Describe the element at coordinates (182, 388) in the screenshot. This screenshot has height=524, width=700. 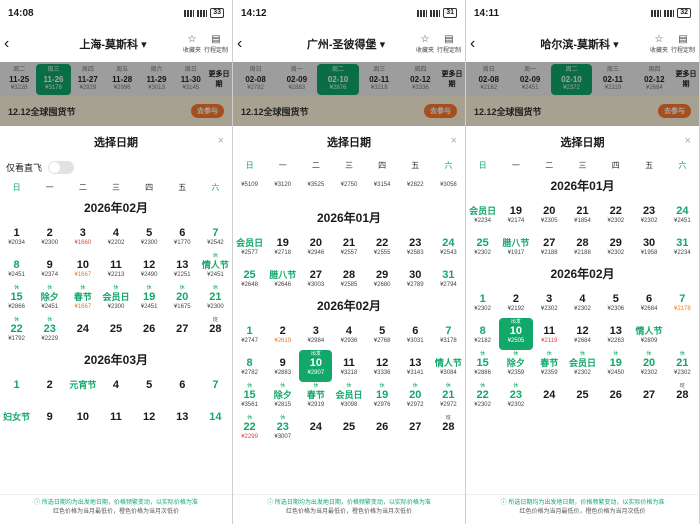
I see `day-cell: 6` at that location.